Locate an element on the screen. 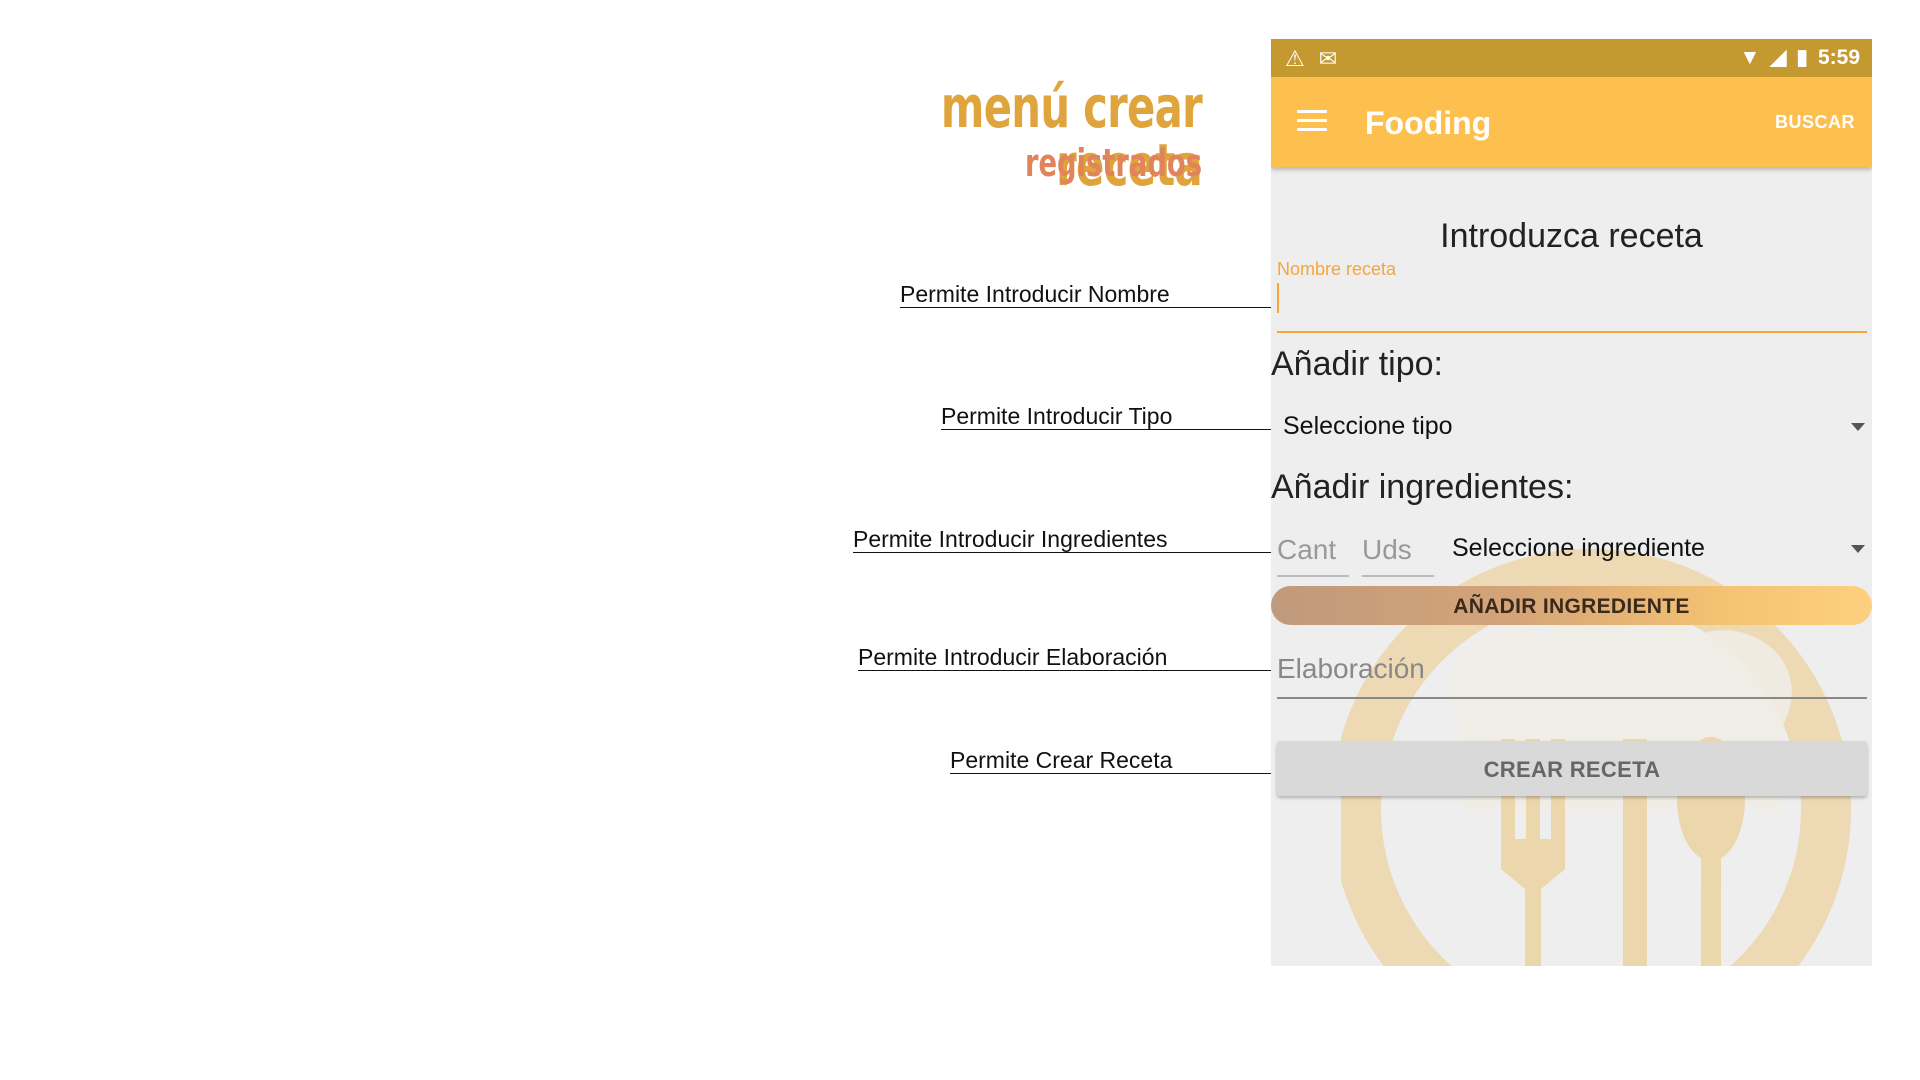 The image size is (1920, 1080). annotation-ingredientes: Permite Introducir Ingredientes is located at coordinates (1010, 539).